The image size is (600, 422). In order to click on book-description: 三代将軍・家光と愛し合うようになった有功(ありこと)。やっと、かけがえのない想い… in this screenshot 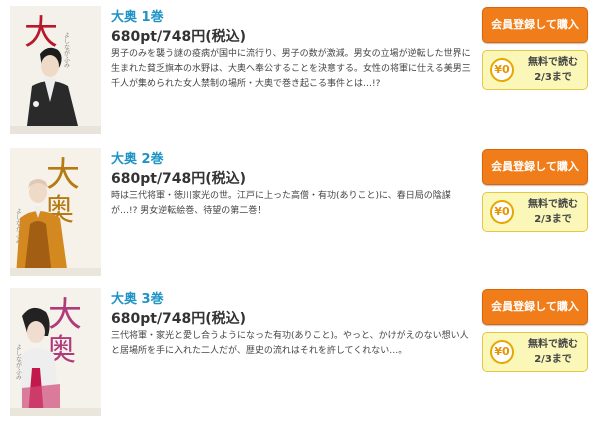, I will do `click(290, 343)`.